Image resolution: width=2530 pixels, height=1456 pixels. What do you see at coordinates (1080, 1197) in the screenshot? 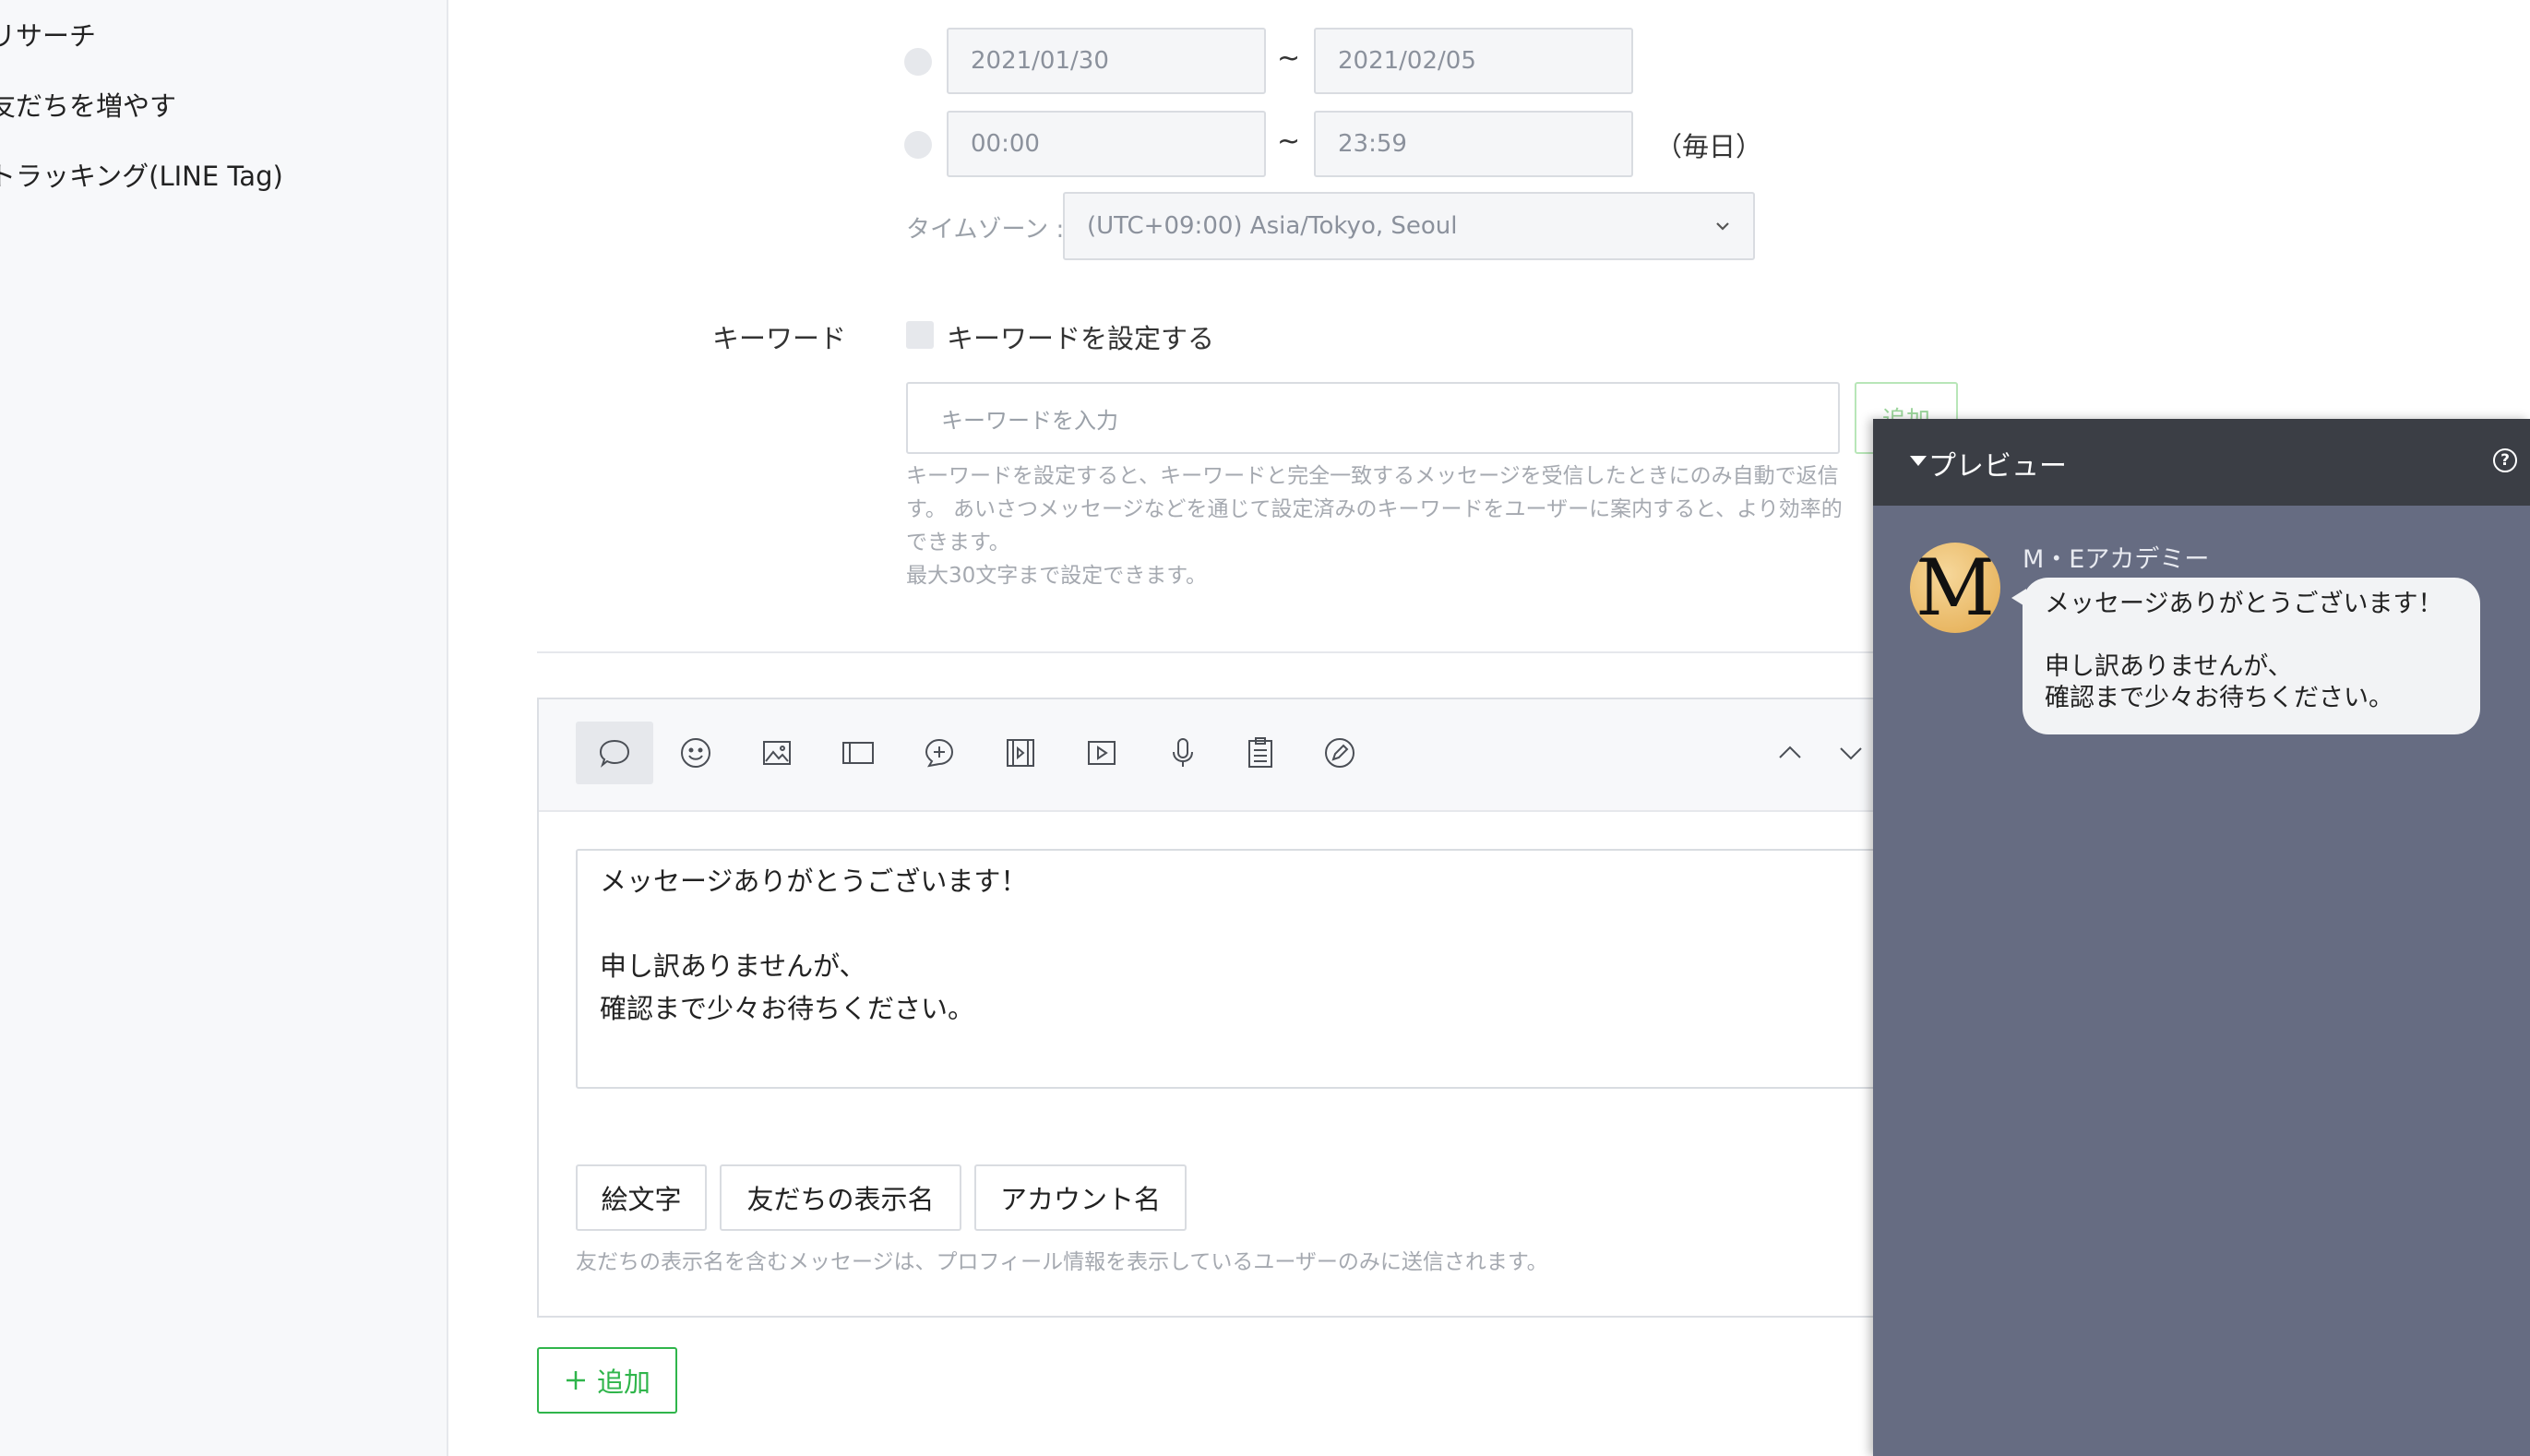
I see `insert-account-name-button: アカウント名` at bounding box center [1080, 1197].